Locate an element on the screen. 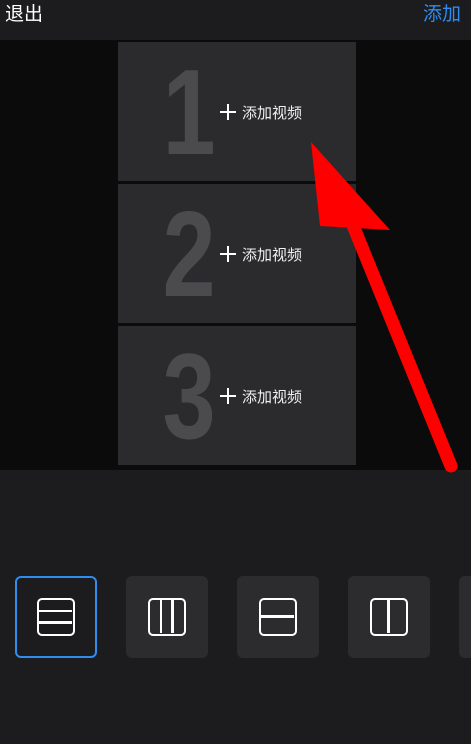  layout-option-two-columns is located at coordinates (389, 617).